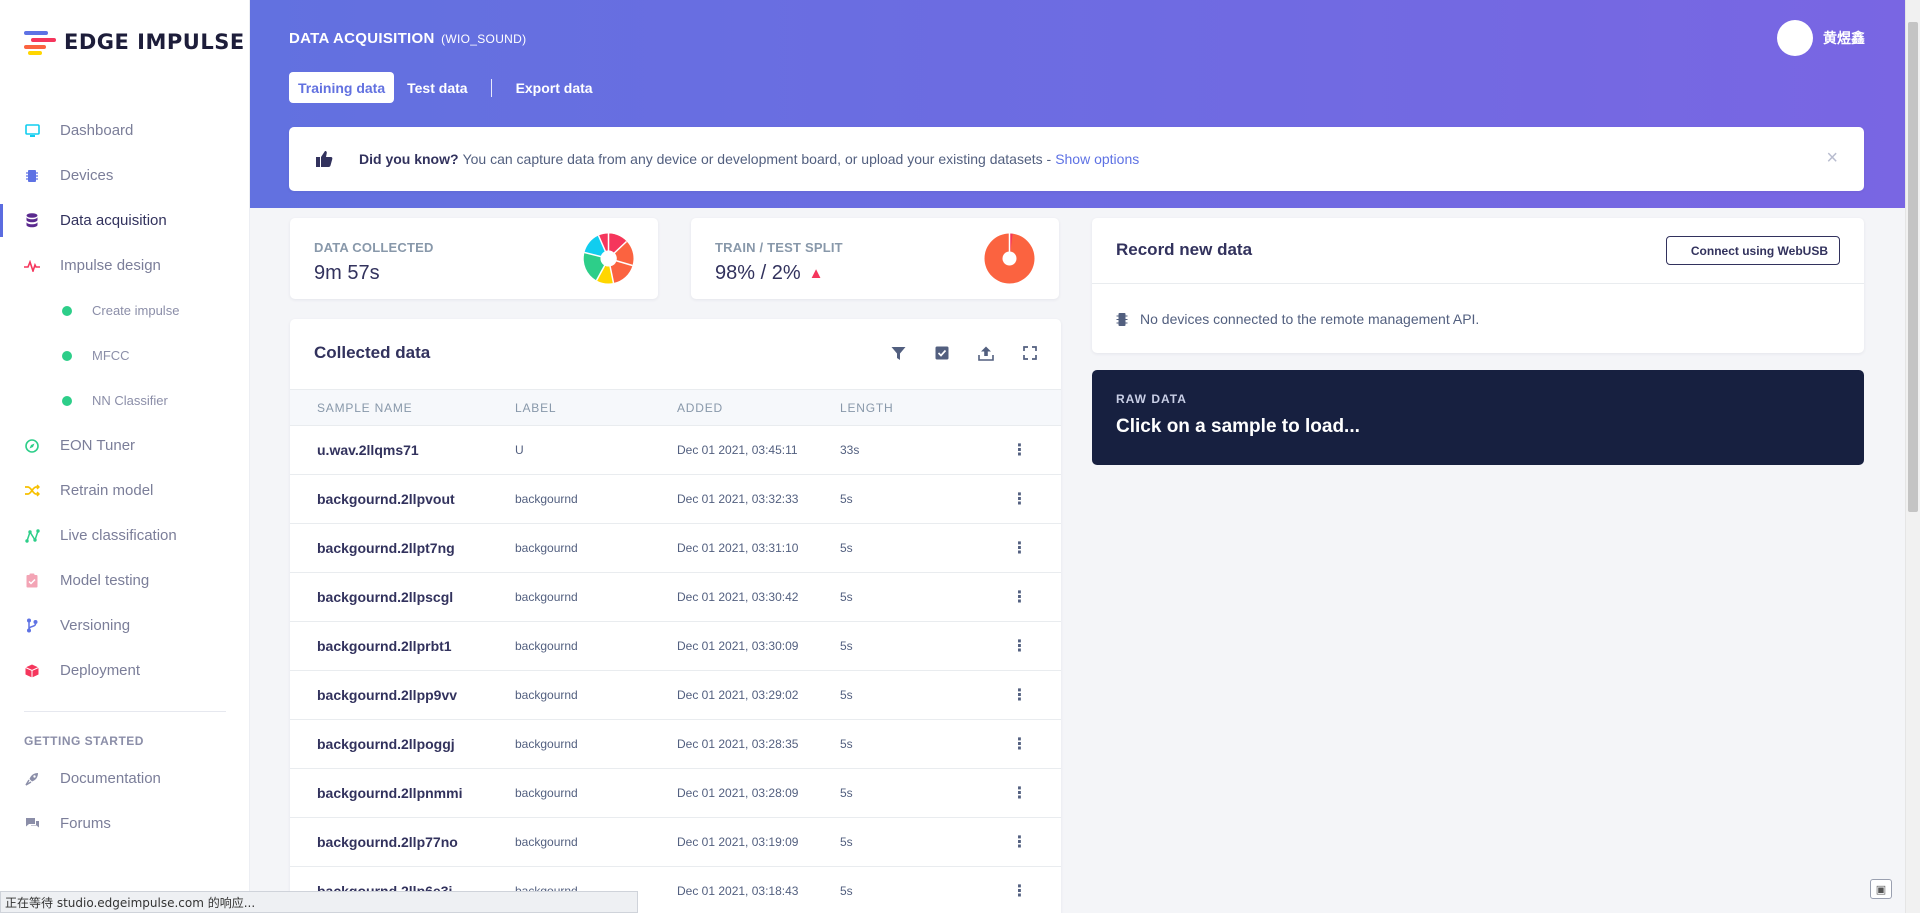 This screenshot has height=913, width=1920. What do you see at coordinates (554, 87) in the screenshot?
I see `tab-export-data: Export data` at bounding box center [554, 87].